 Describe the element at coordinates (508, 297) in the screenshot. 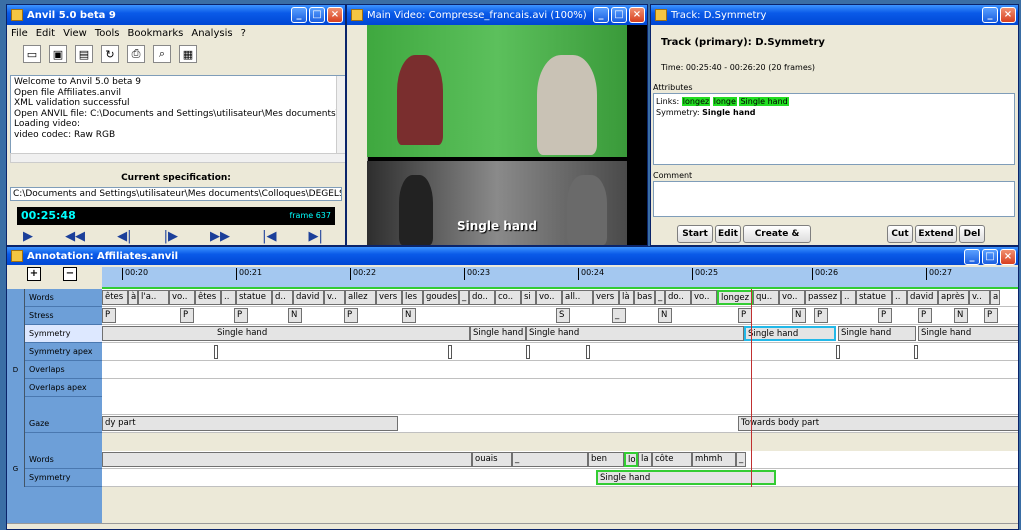

I see `annotation-element: co..` at that location.